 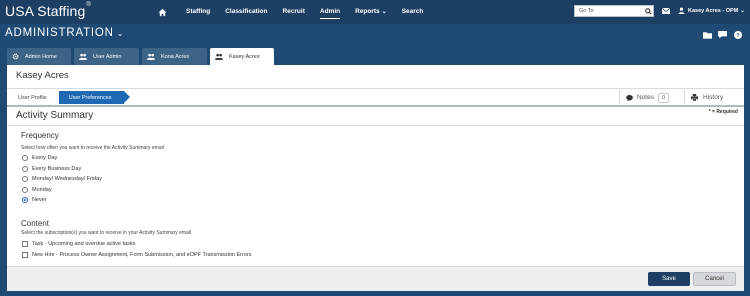 I want to click on user-menu: Kasey Acres - OPM ⌄, so click(x=711, y=10).